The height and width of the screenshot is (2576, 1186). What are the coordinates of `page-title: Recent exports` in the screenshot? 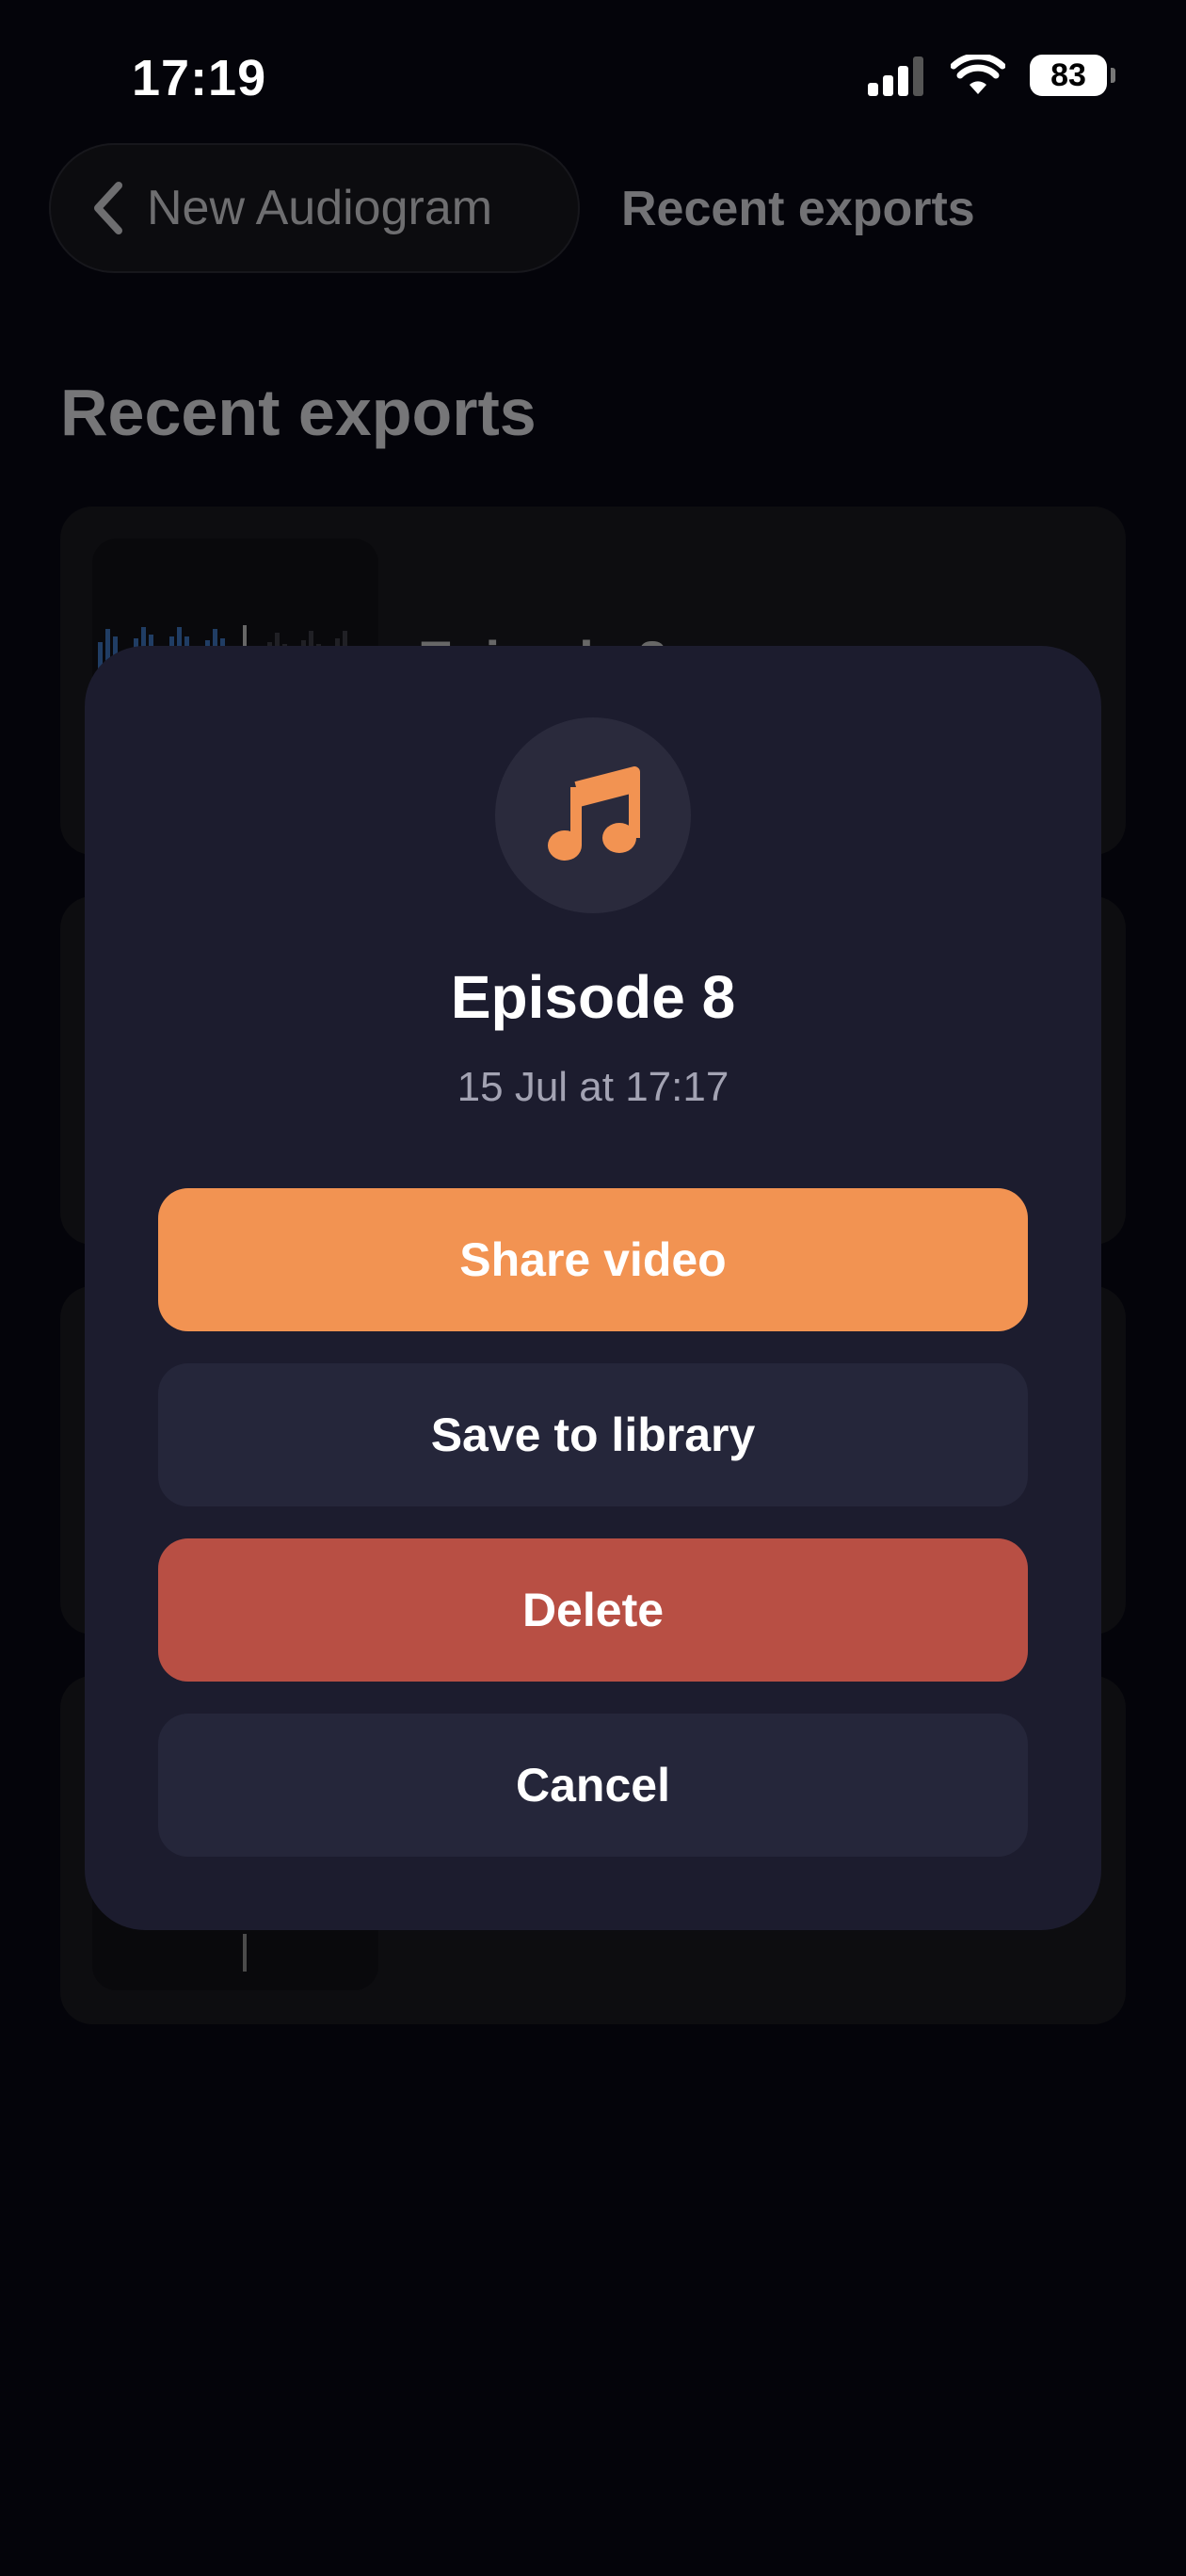 It's located at (298, 412).